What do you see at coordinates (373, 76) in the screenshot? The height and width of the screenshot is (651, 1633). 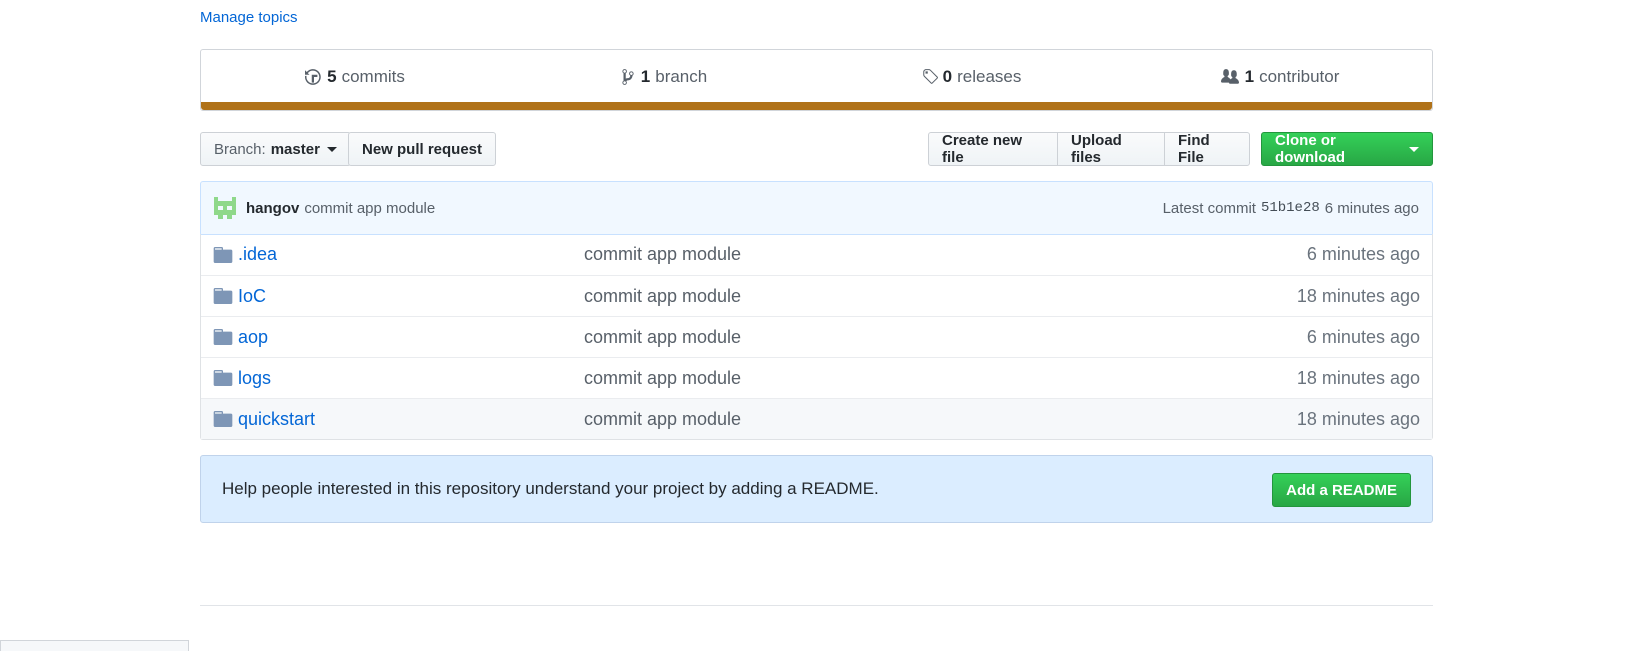 I see `commits-label: commits` at bounding box center [373, 76].